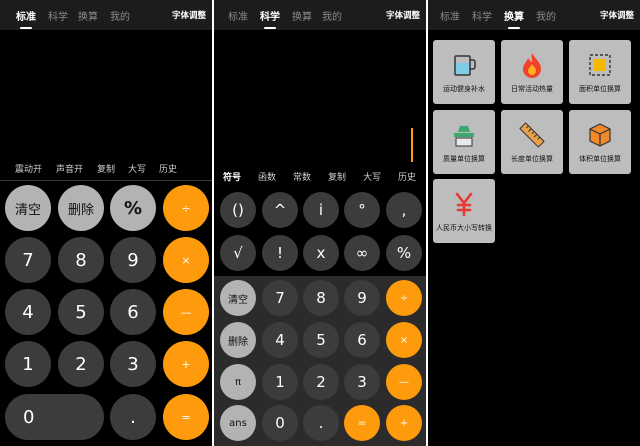  Describe the element at coordinates (238, 423) in the screenshot. I see `ans-button: ans` at that location.